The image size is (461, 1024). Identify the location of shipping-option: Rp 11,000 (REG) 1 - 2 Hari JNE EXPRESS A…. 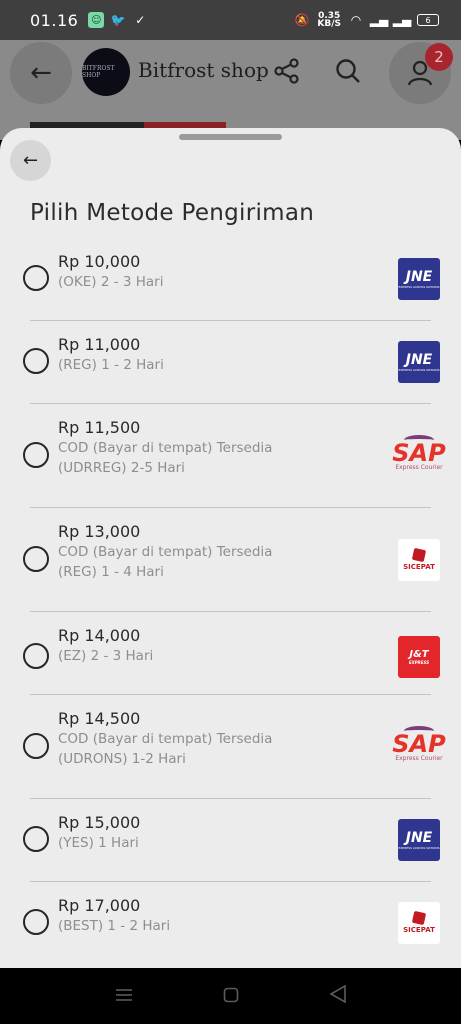
(231, 362).